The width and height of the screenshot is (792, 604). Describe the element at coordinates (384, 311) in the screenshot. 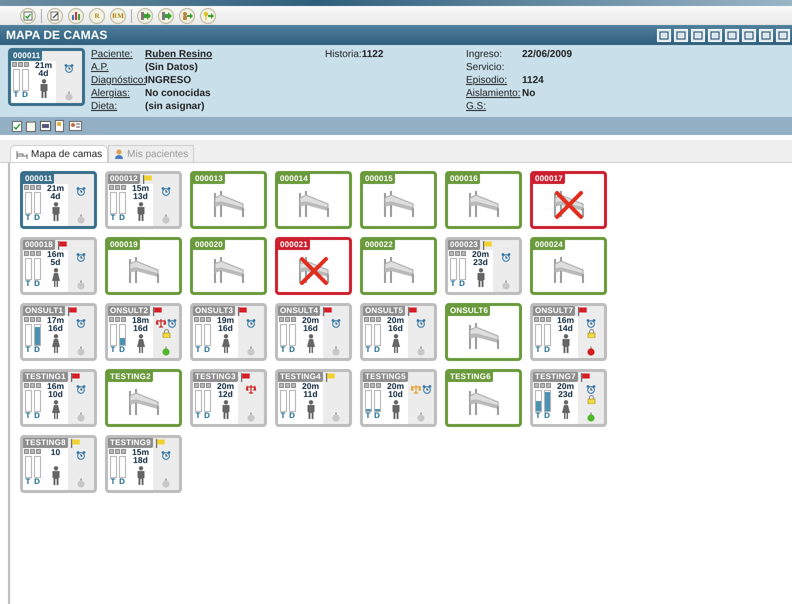

I see `bed-code: ONSULT5` at that location.